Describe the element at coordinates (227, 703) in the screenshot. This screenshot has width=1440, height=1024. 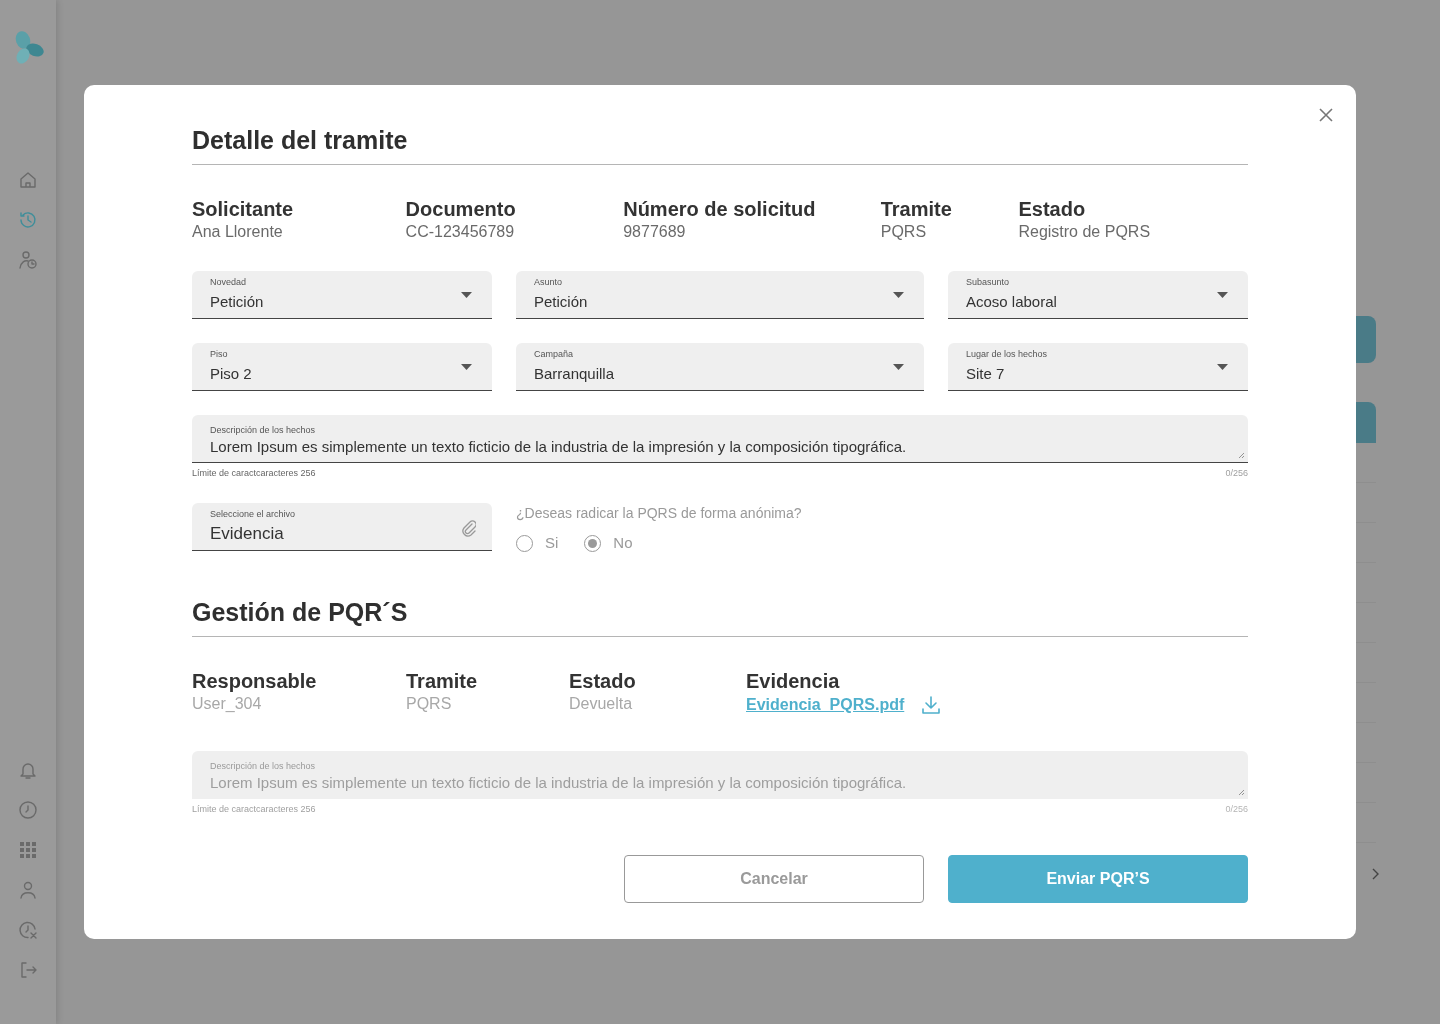
I see `detail-value: User_304` at that location.